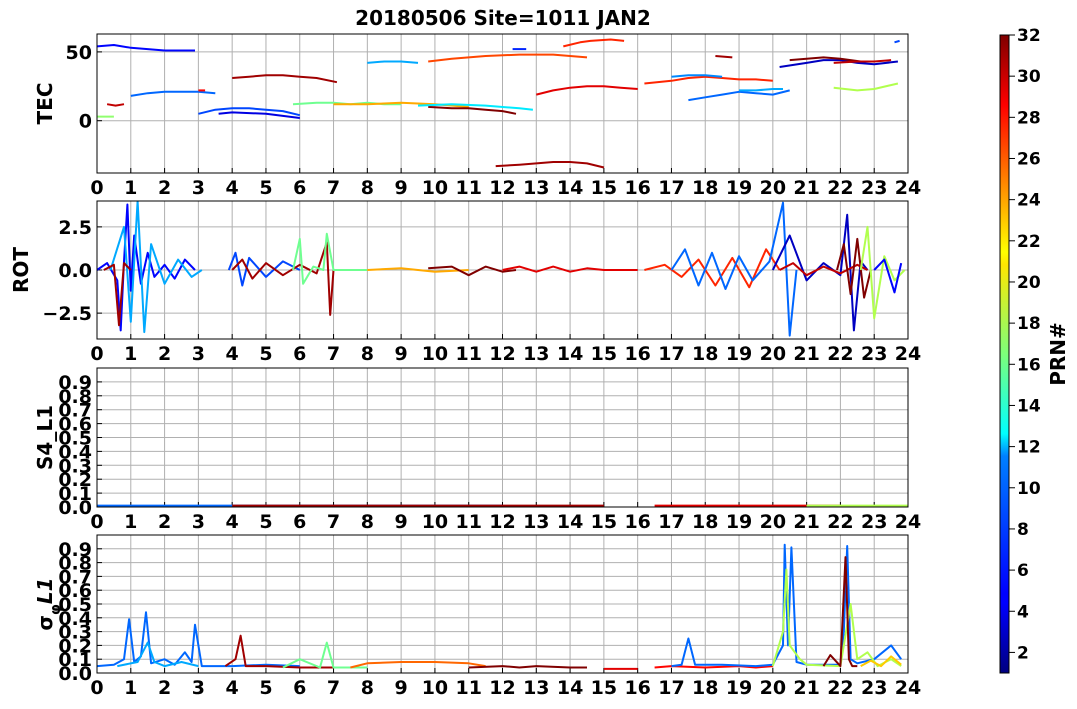  What do you see at coordinates (1029, 159) in the screenshot?
I see `colorbar-tick-label: 26` at bounding box center [1029, 159].